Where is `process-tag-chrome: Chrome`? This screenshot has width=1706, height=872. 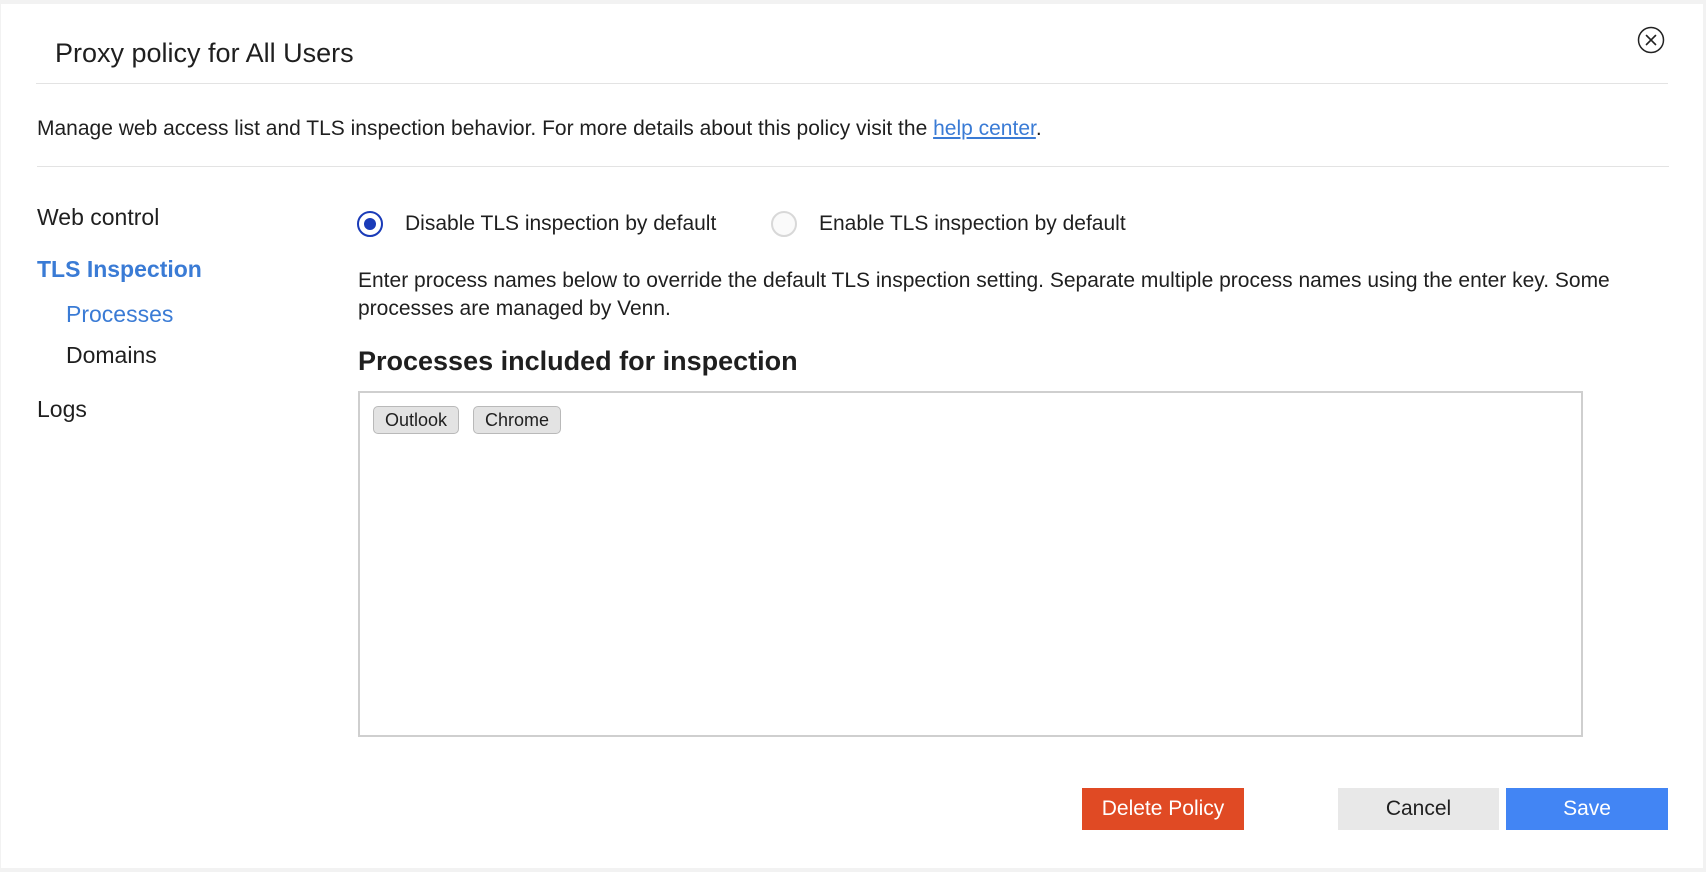 process-tag-chrome: Chrome is located at coordinates (517, 420).